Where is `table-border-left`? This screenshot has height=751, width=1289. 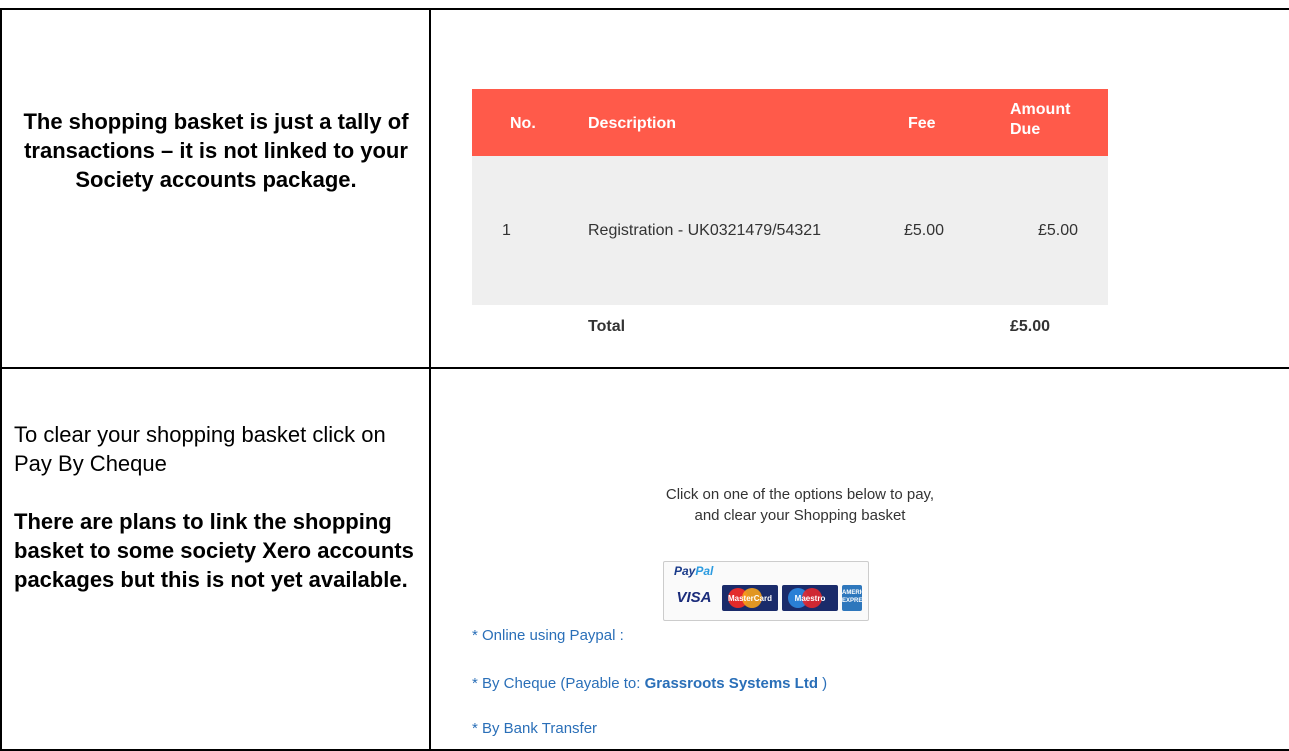
table-border-left is located at coordinates (1, 379).